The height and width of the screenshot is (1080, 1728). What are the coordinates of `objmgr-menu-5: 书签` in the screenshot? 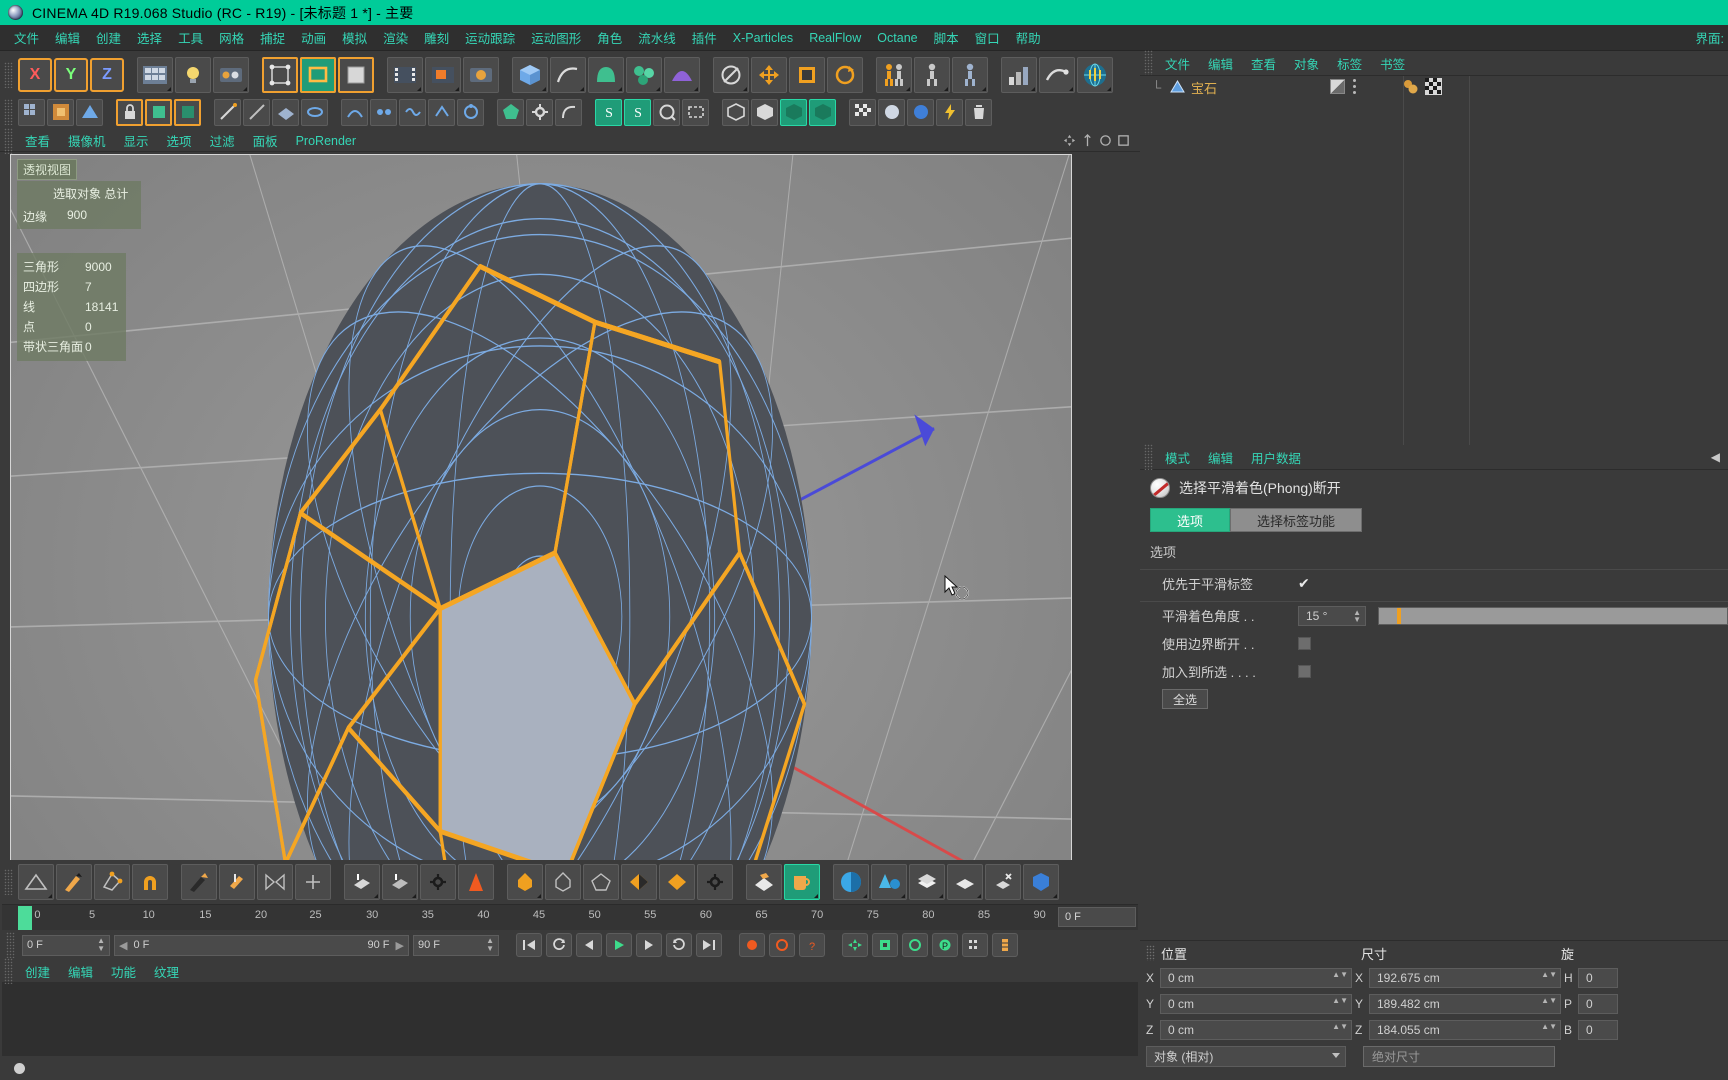 It's located at (1392, 63).